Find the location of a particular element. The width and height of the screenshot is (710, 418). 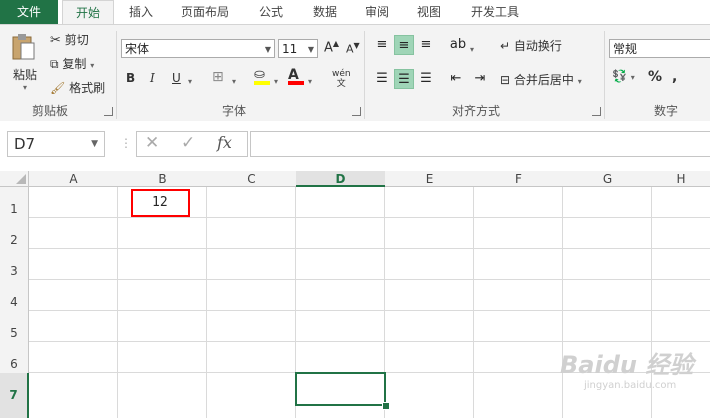

format-painter-label: 格式刷 is located at coordinates (87, 88).